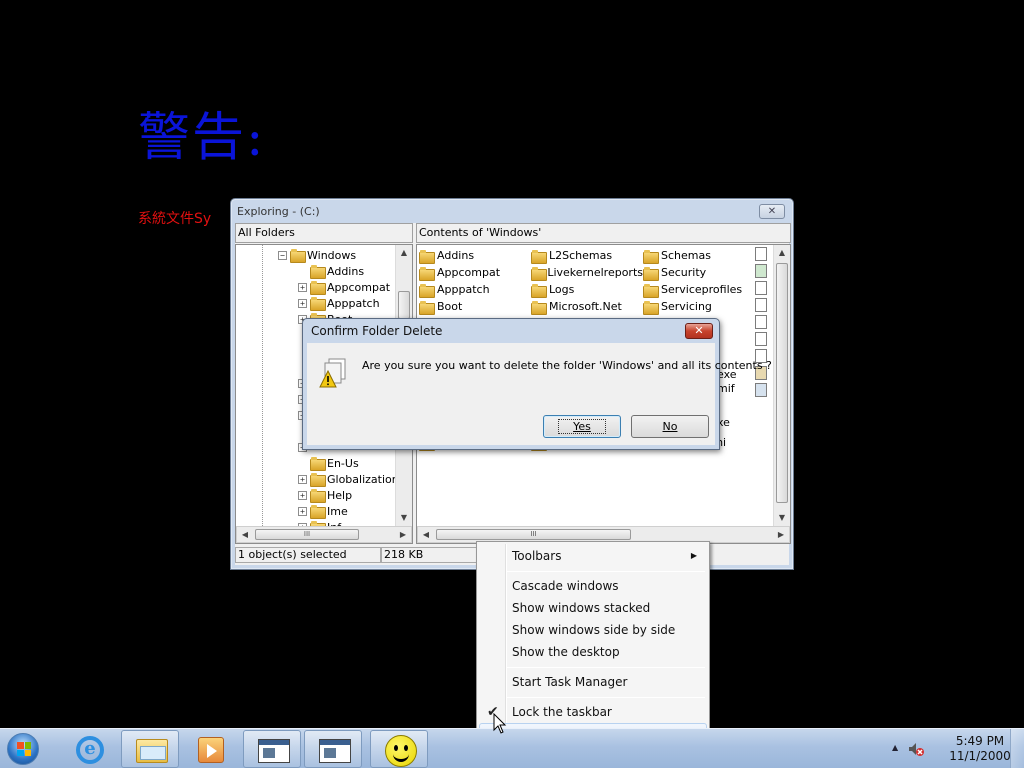 The height and width of the screenshot is (768, 1024). I want to click on collapse-icon: −, so click(282, 255).